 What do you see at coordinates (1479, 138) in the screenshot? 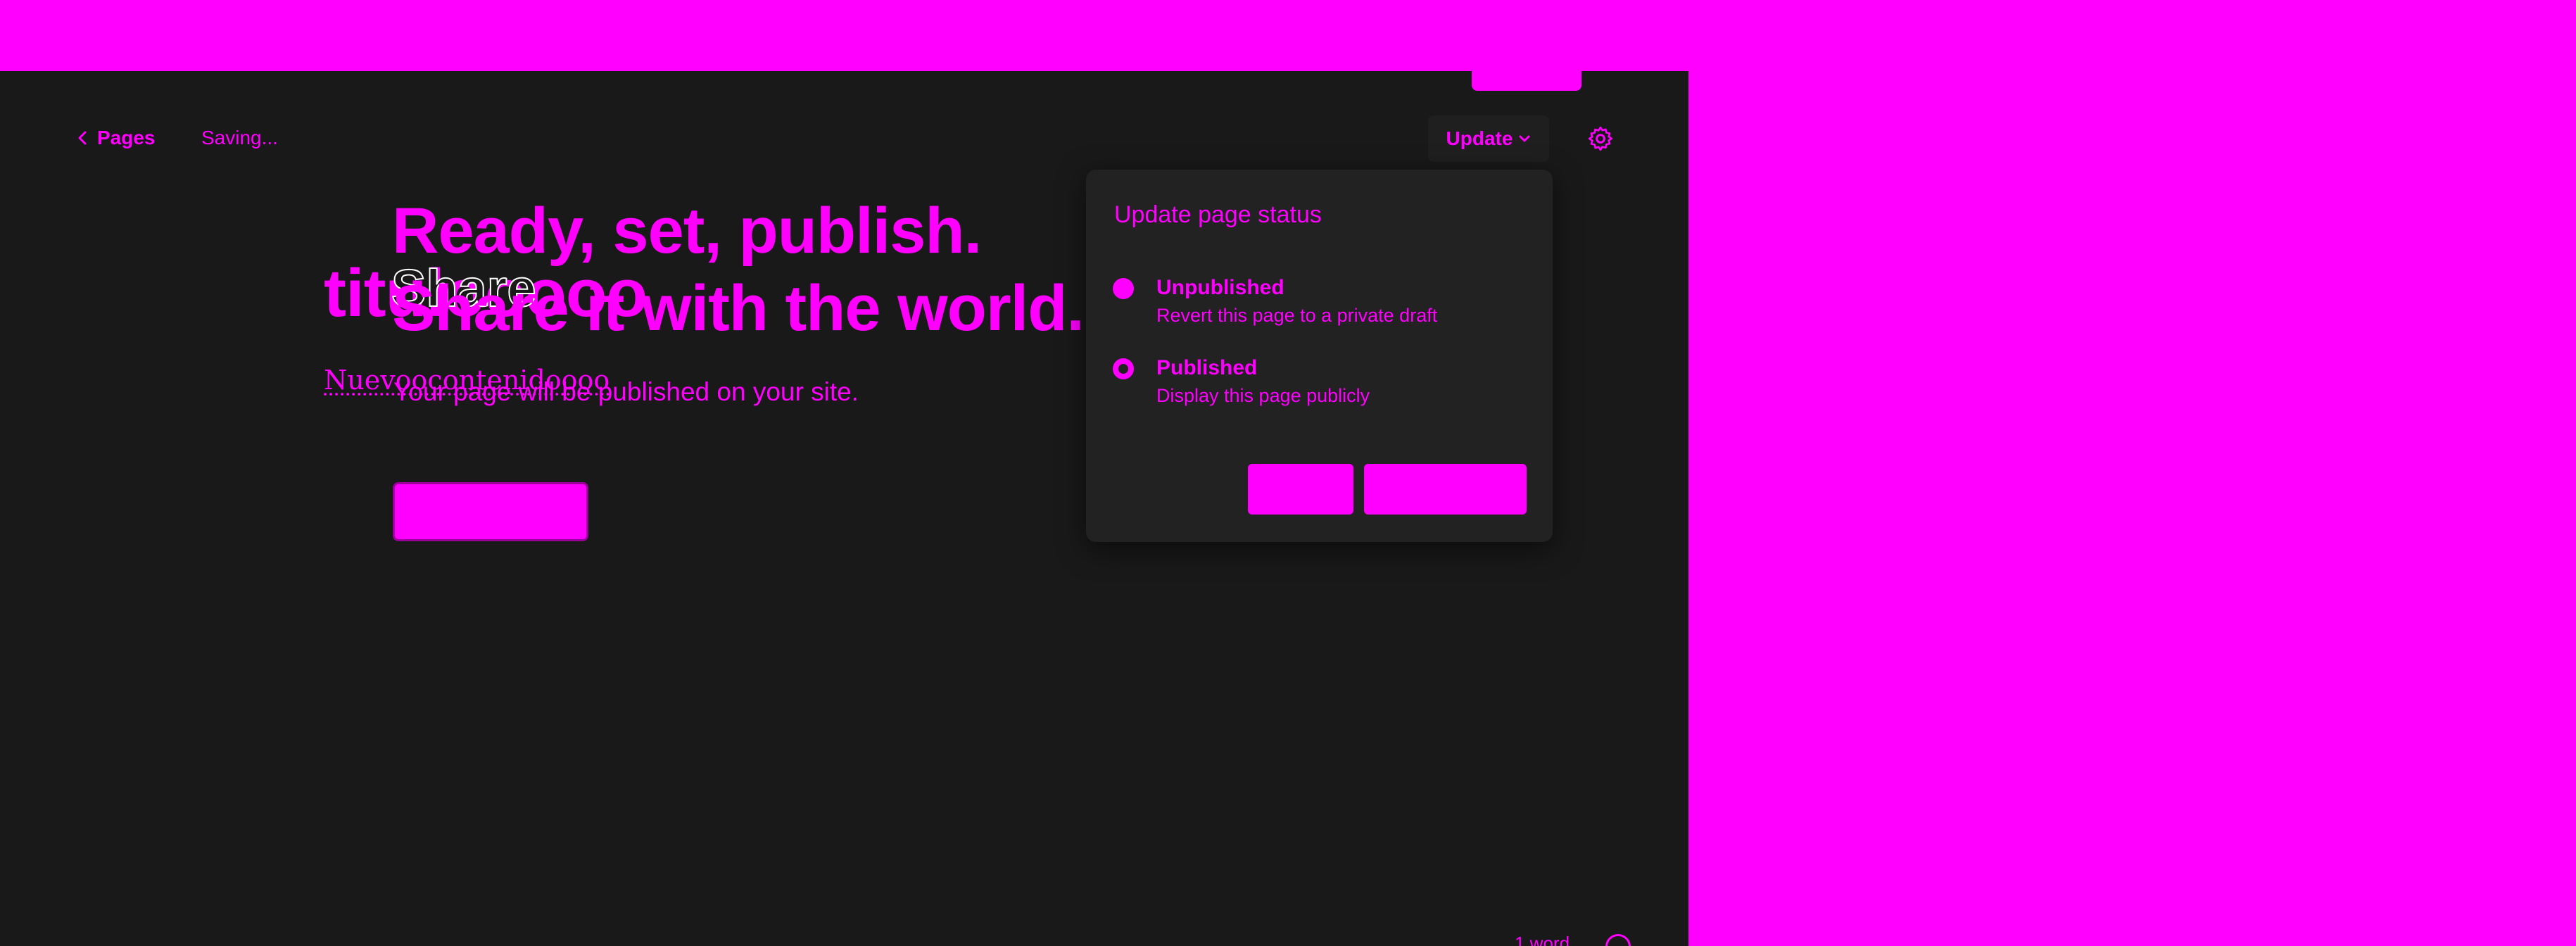
I see `update-button-label: Update` at bounding box center [1479, 138].